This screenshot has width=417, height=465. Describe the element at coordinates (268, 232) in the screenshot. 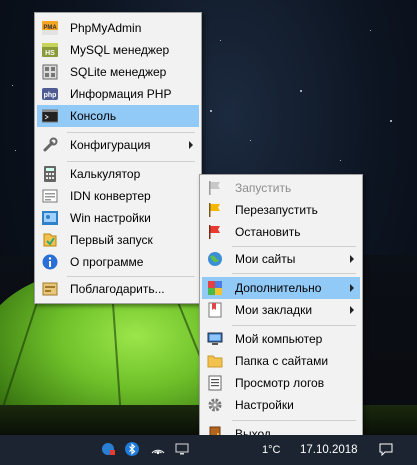

I see `menu-item-label: Остановить` at that location.